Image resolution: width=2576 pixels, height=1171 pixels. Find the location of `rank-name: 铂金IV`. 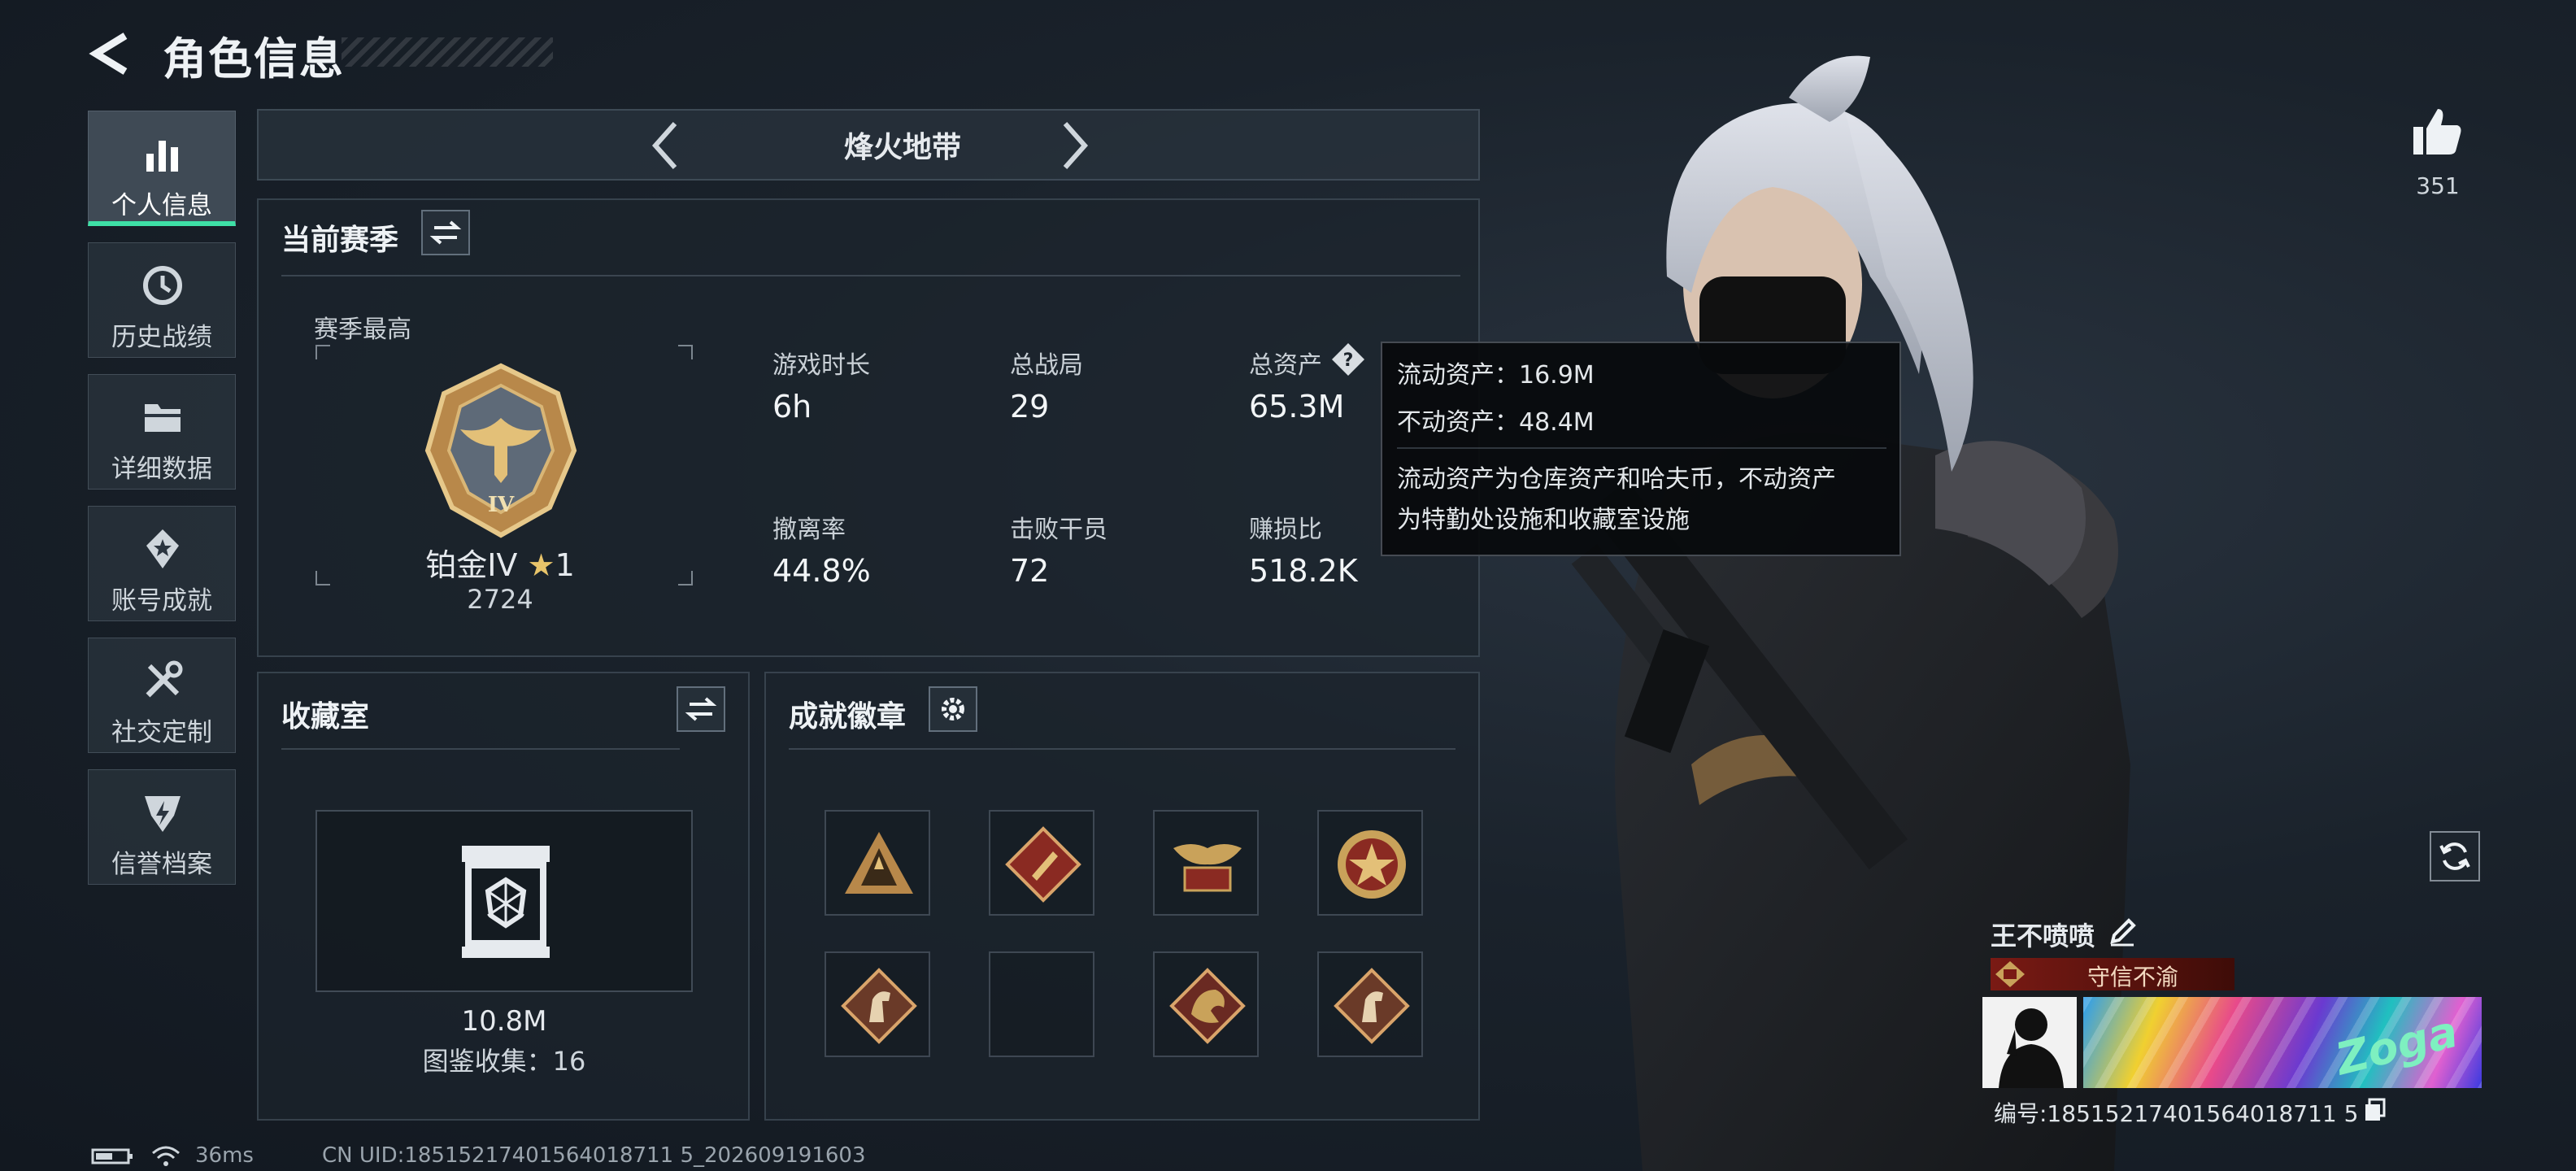

rank-name: 铂金IV is located at coordinates (472, 565).